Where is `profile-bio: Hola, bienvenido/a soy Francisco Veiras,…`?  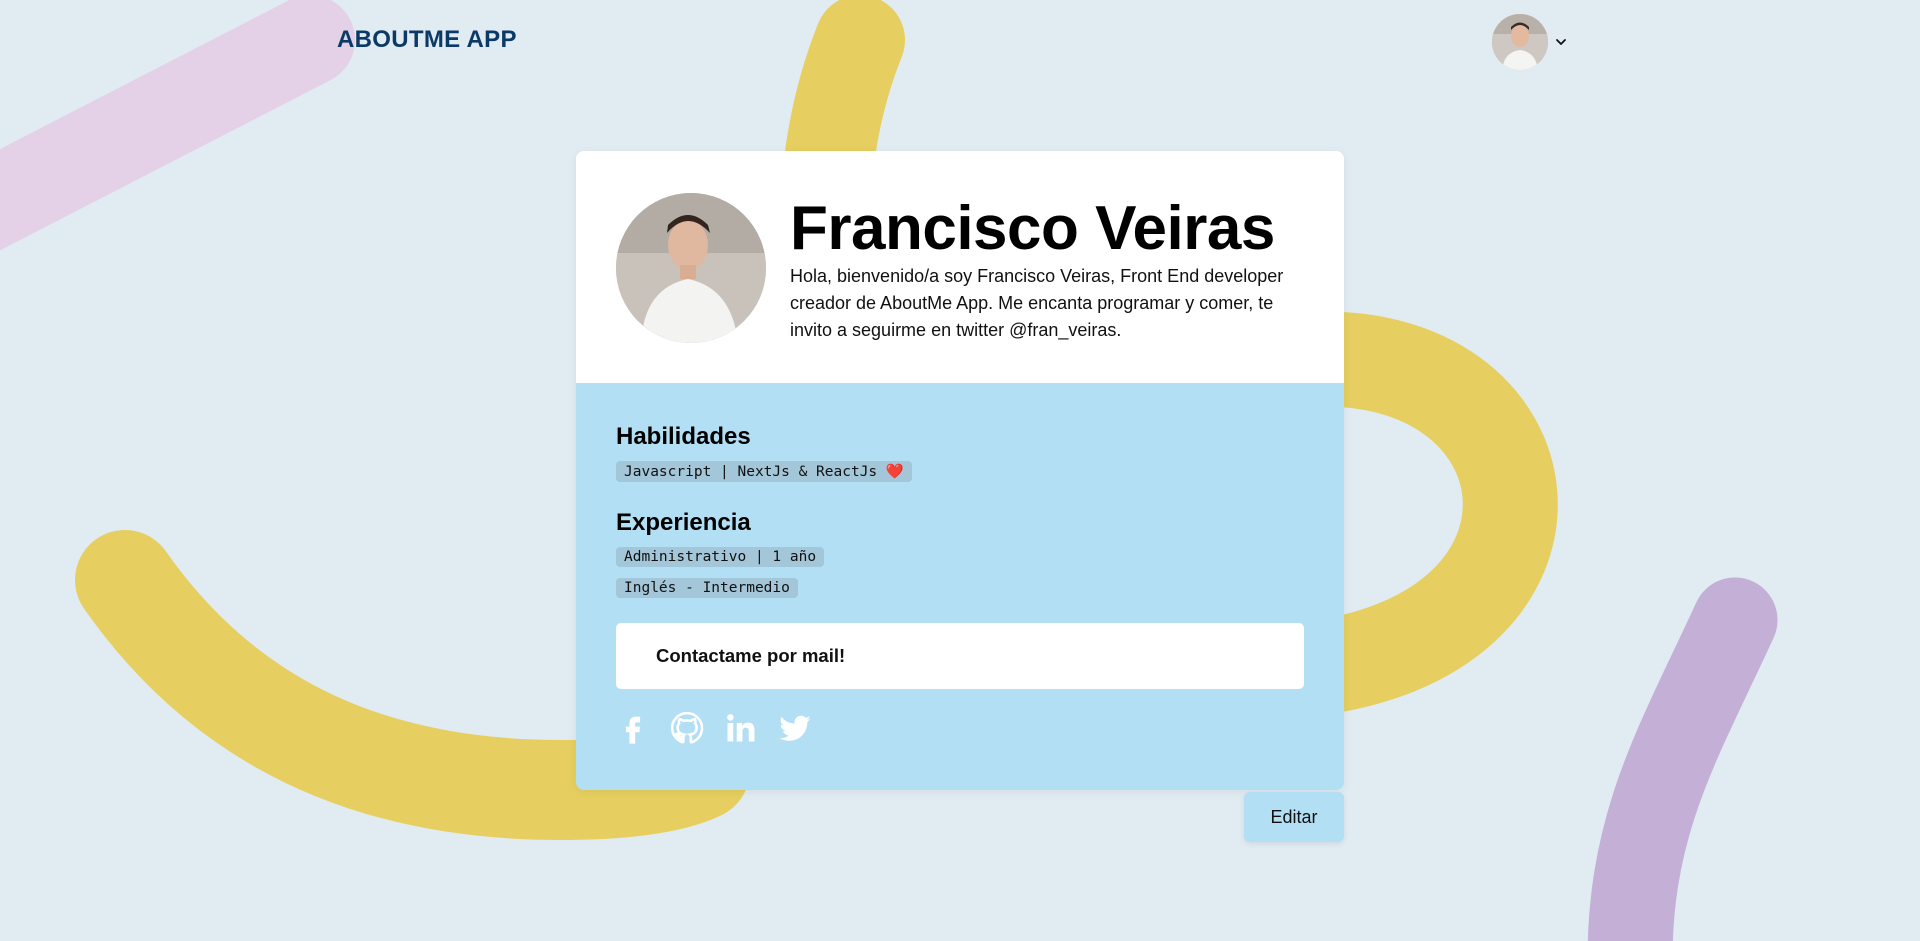
profile-bio: Hola, bienvenido/a soy Francisco Veiras,… is located at coordinates (1037, 303).